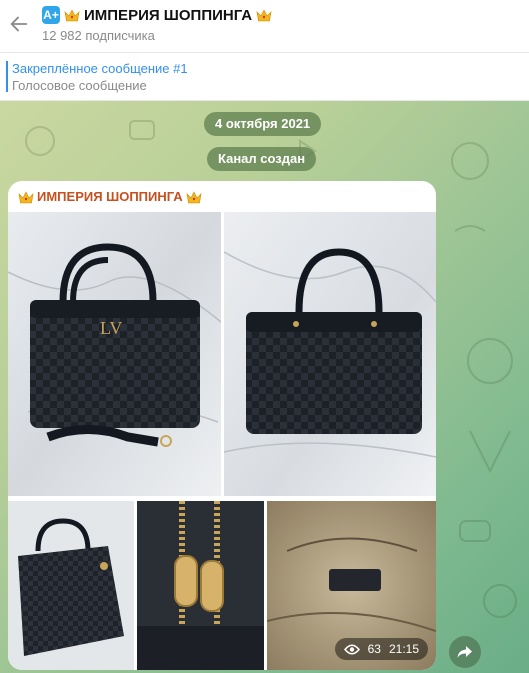  I want to click on channel-created-notice: Канал создан, so click(262, 159).